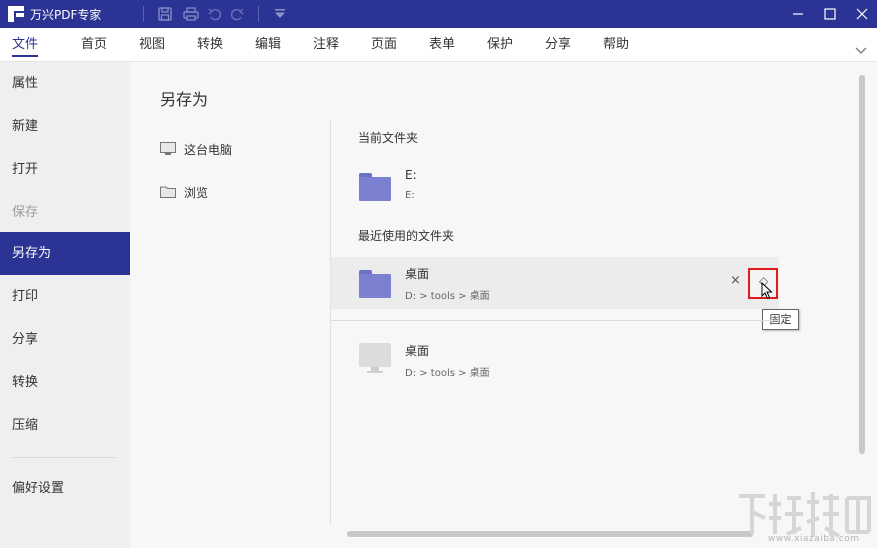  What do you see at coordinates (862, 14) in the screenshot?
I see `close-icon` at bounding box center [862, 14].